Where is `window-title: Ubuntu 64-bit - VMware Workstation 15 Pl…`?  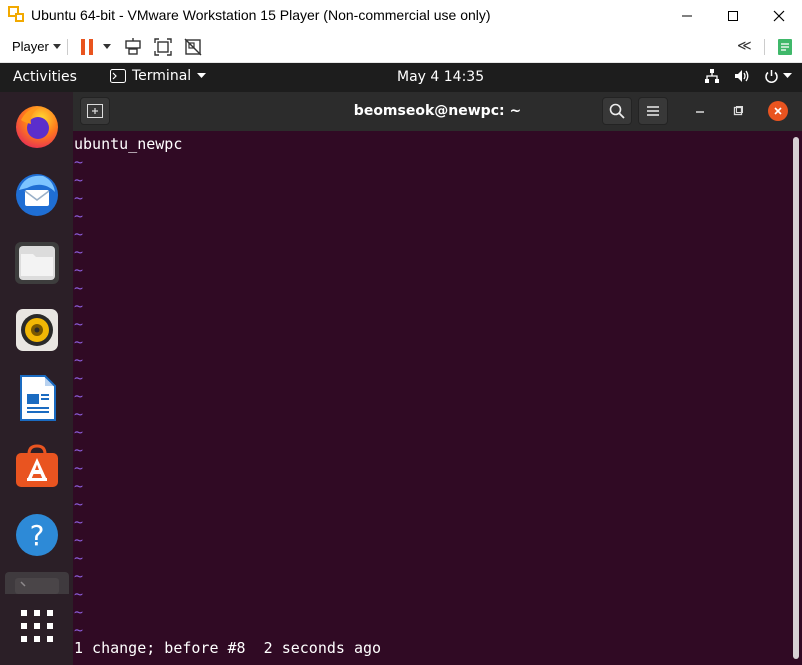 window-title: Ubuntu 64-bit - VMware Workstation 15 Pl… is located at coordinates (261, 15).